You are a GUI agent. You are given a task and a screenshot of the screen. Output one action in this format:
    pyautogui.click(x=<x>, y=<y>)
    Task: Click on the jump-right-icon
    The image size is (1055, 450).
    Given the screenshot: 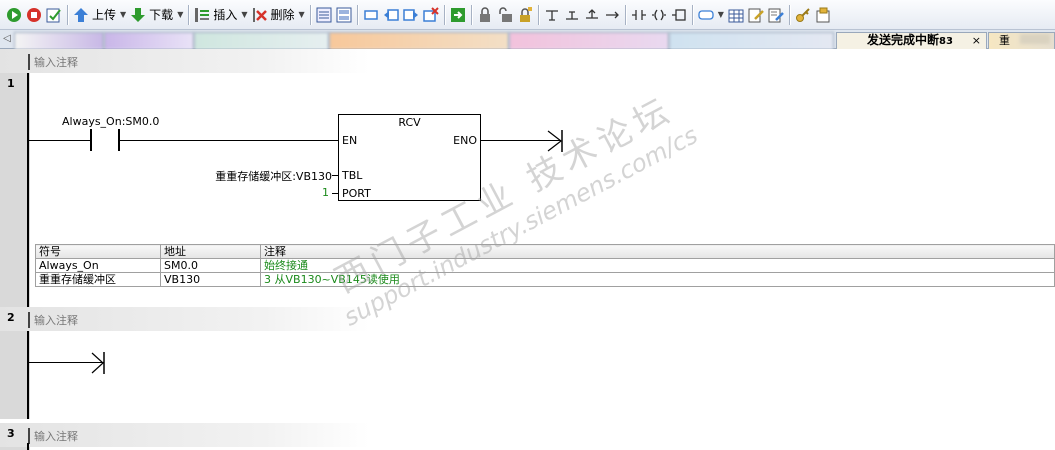 What is the action you would take?
    pyautogui.click(x=410, y=15)
    